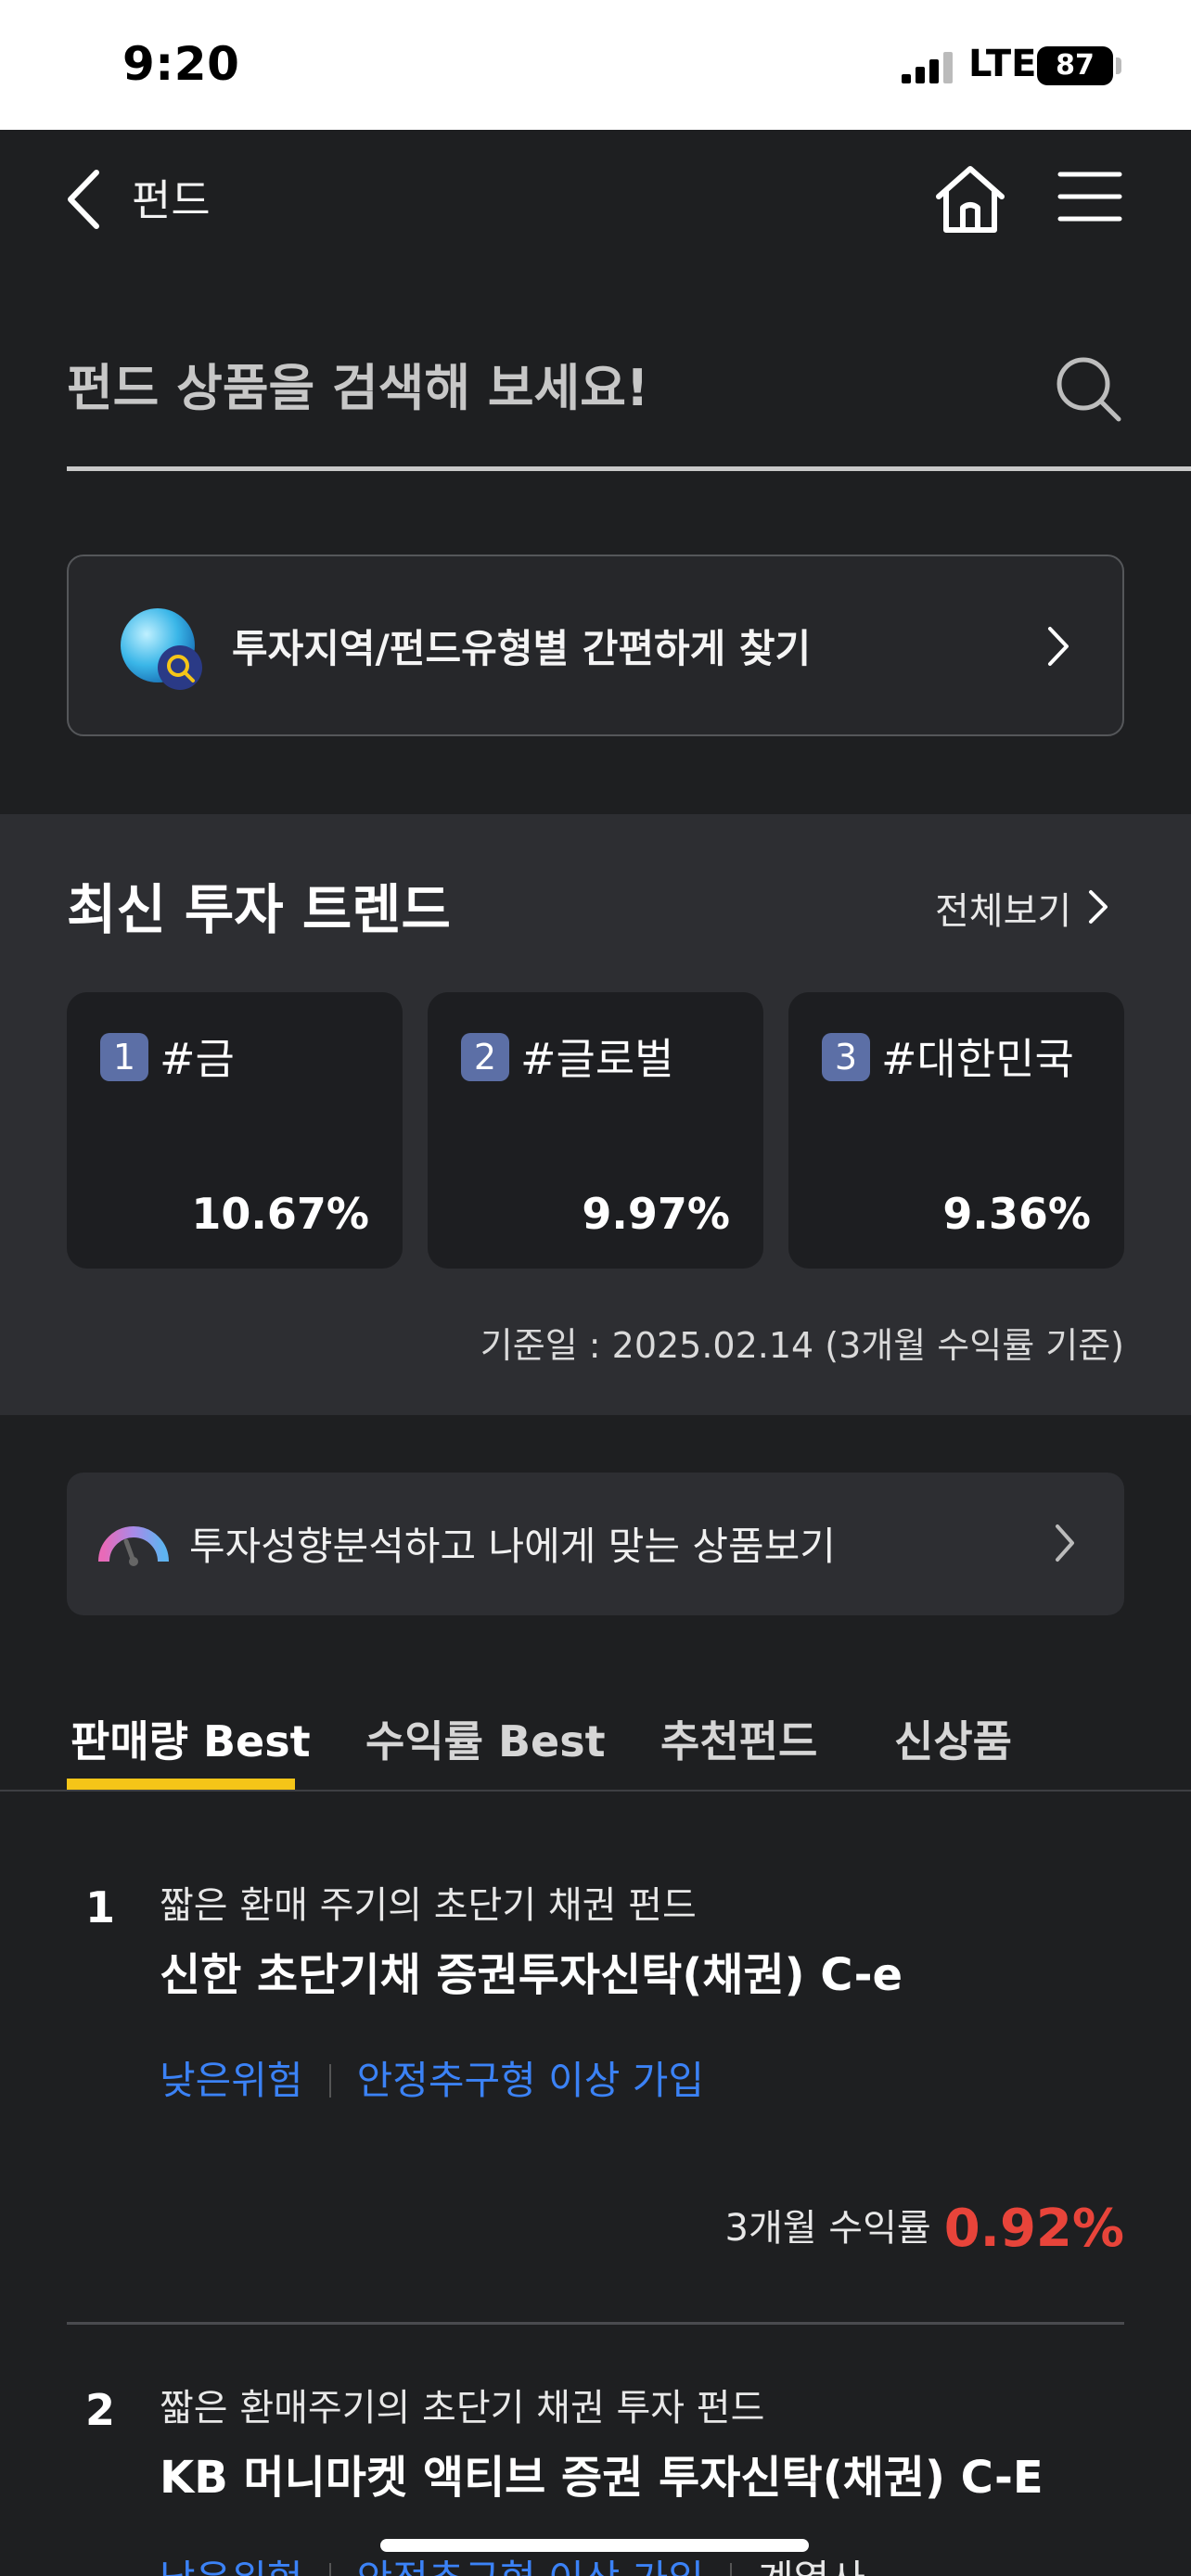 Image resolution: width=1191 pixels, height=2576 pixels. Describe the element at coordinates (594, 2545) in the screenshot. I see `home-indicator` at that location.